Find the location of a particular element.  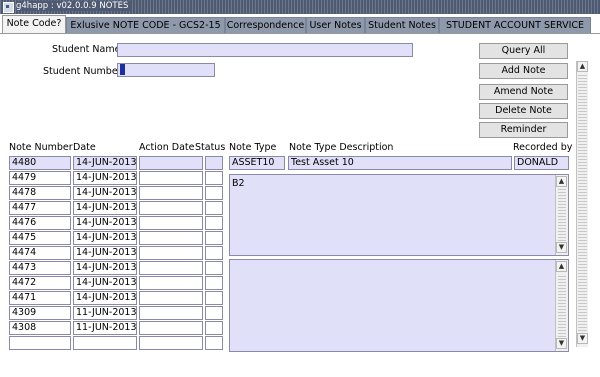

panel-scrollbar: ▲ ▼ is located at coordinates (582, 204).